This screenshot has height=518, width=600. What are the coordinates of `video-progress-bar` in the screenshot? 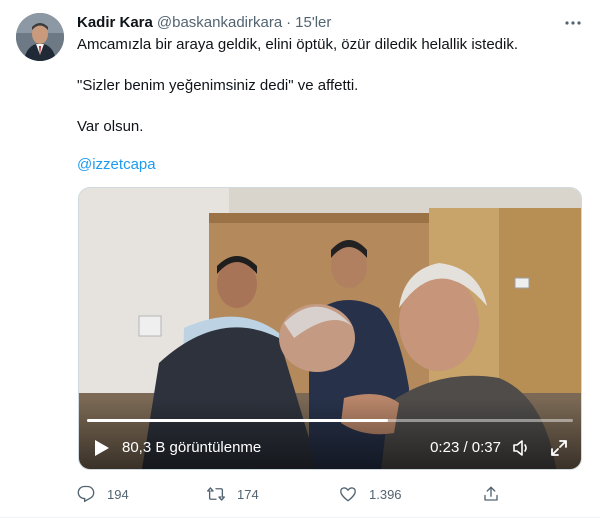 It's located at (330, 420).